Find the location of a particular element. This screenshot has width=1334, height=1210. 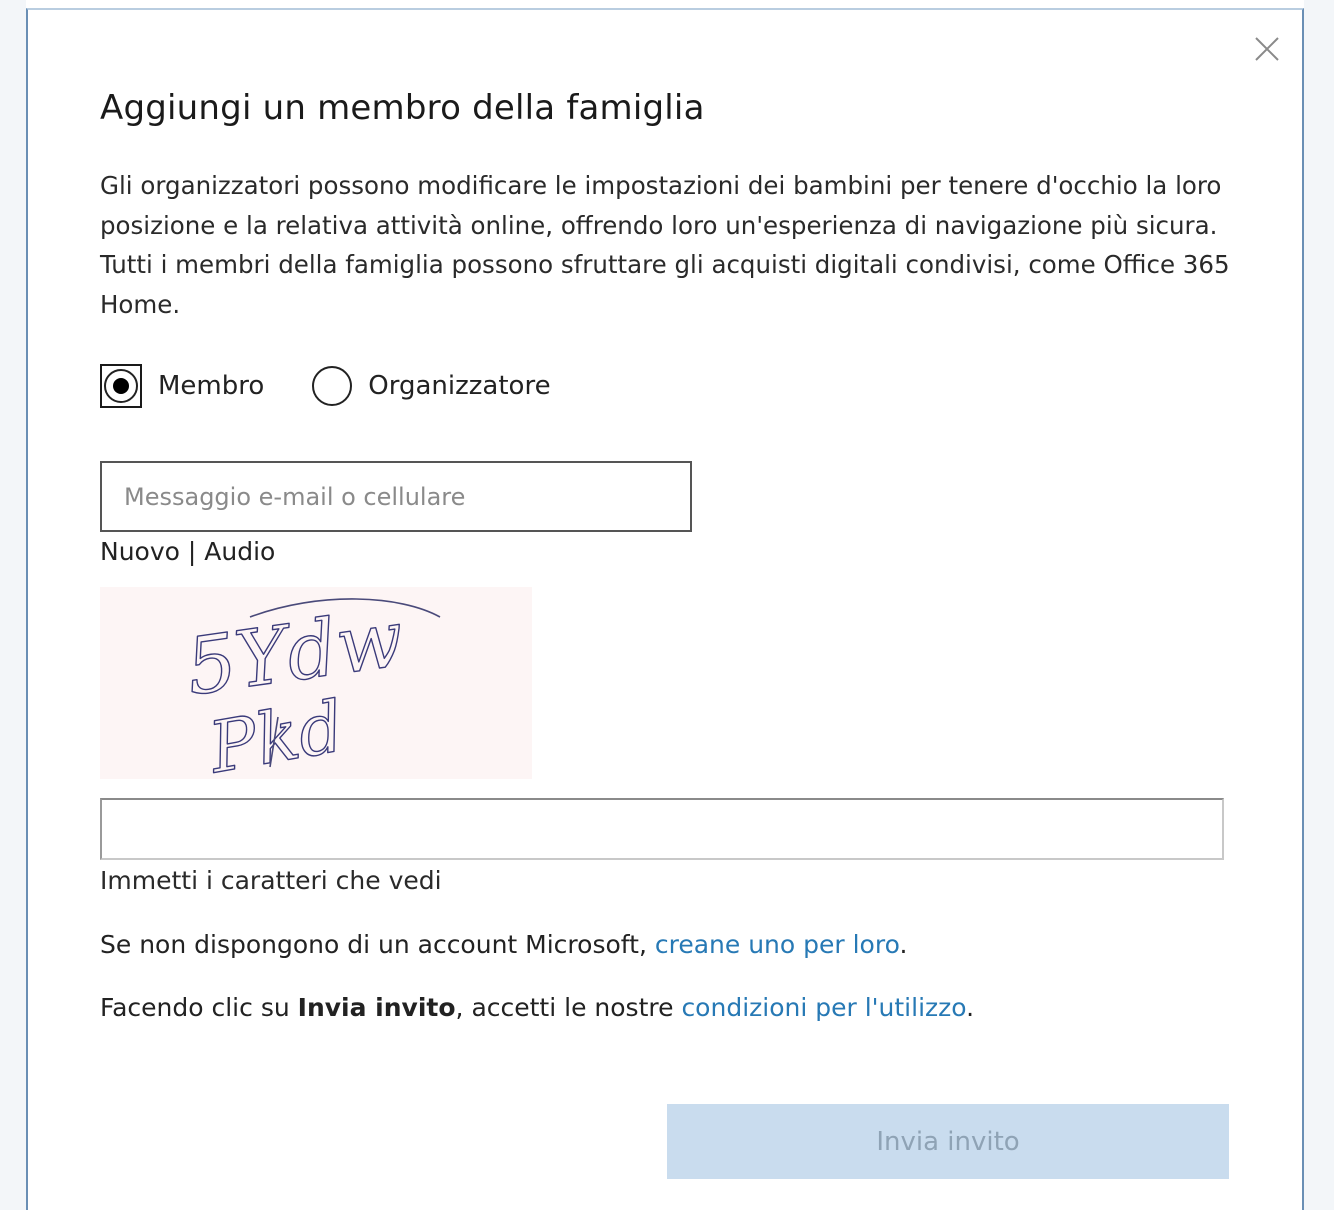

radio-membro-label: Membro is located at coordinates (211, 386).